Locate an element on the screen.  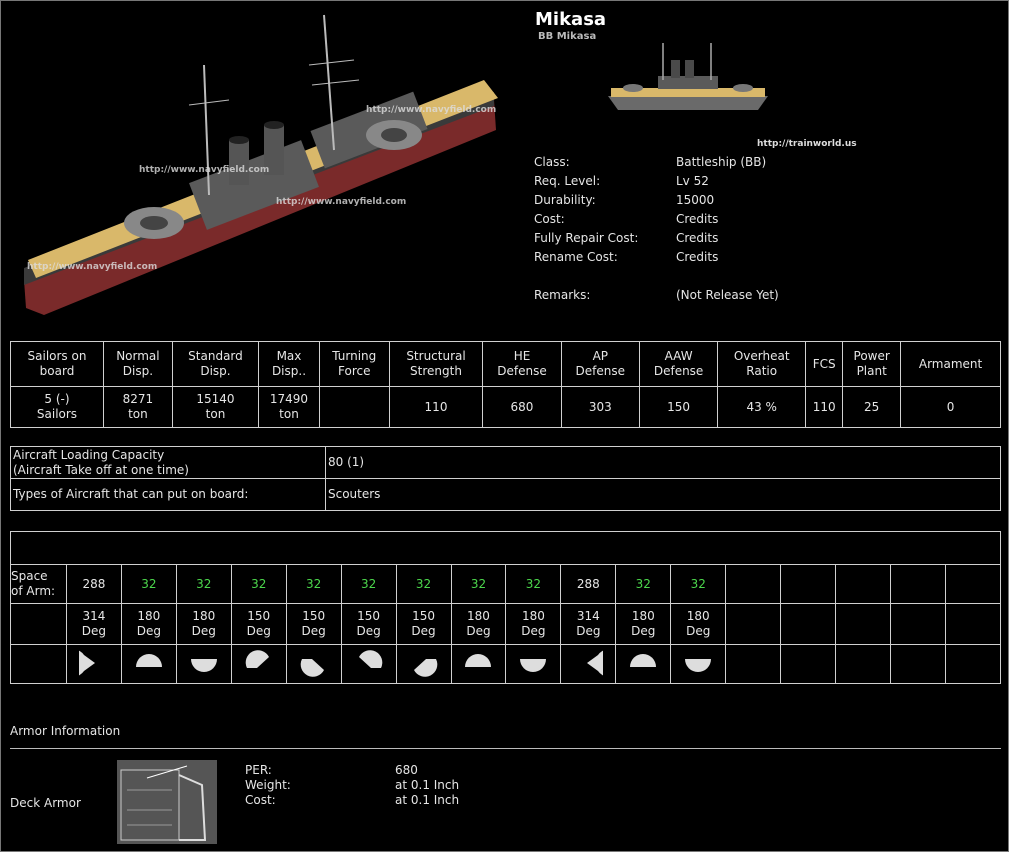
deg-row-label is located at coordinates (38, 624).